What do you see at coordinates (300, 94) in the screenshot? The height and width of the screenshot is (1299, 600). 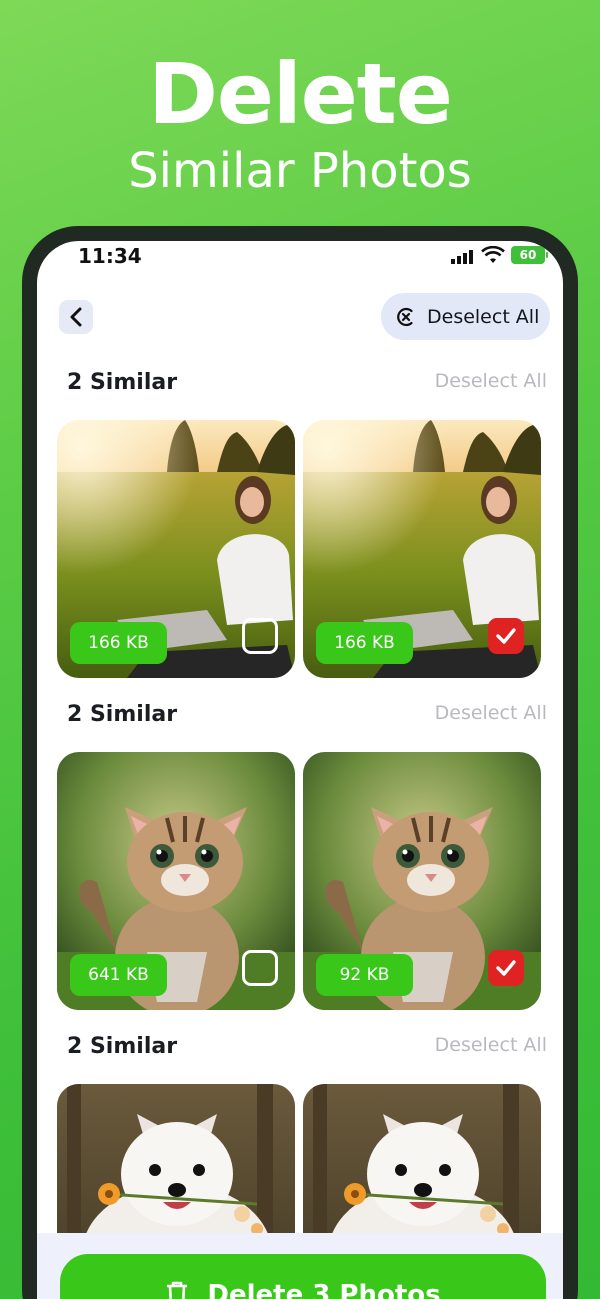 I see `promo-title: Delete` at bounding box center [300, 94].